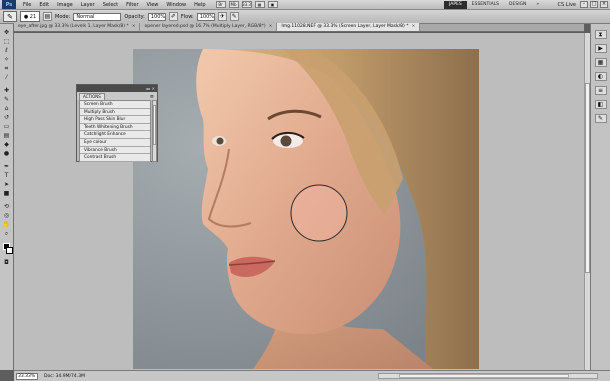  What do you see at coordinates (567, 5) in the screenshot?
I see `cs-live-button: CS Live` at bounding box center [567, 5].